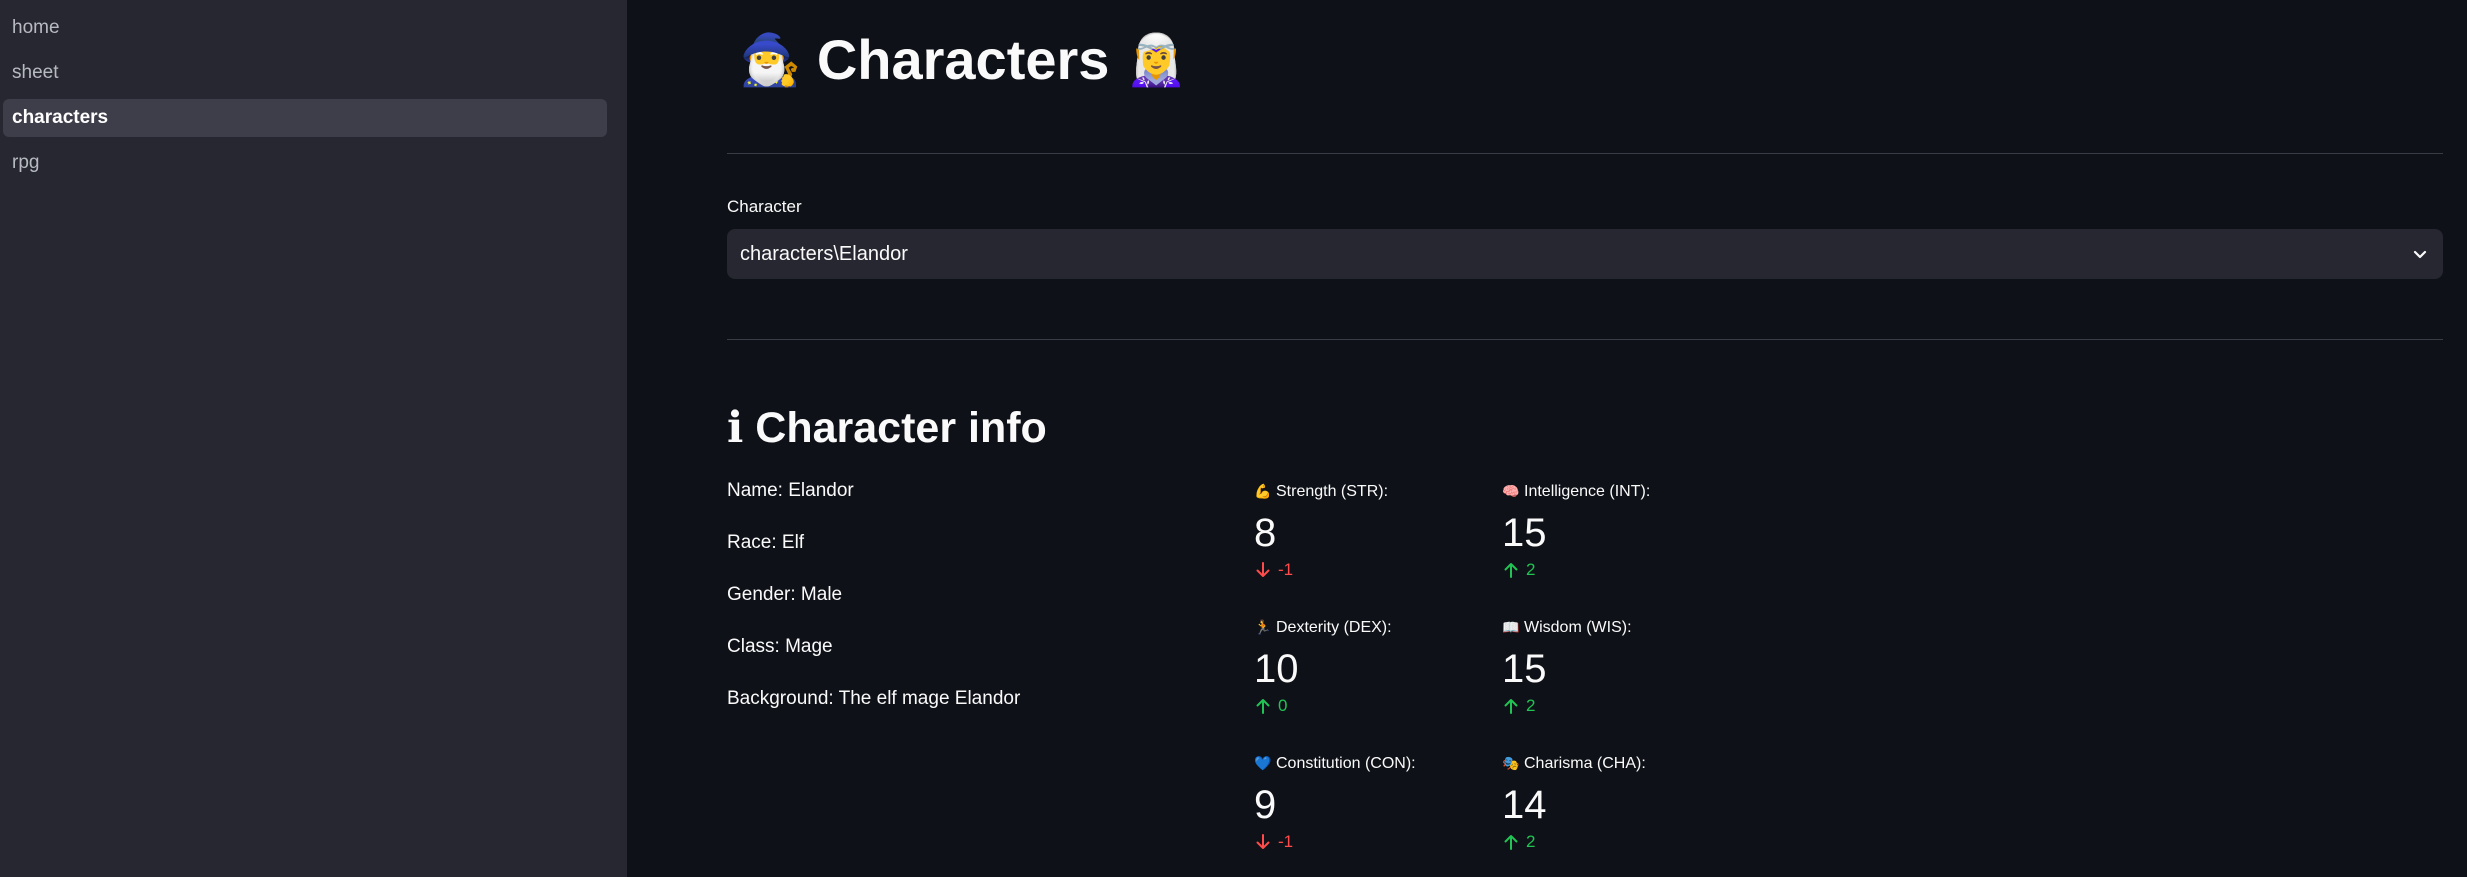 This screenshot has height=877, width=2467. I want to click on info-icon: ℹ, so click(735, 428).